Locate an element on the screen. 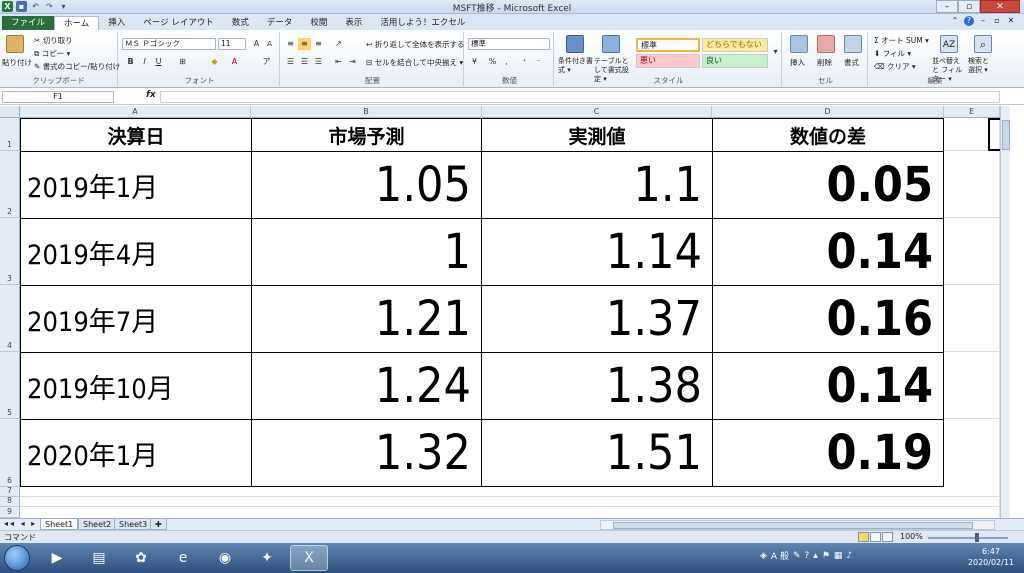 The image size is (1024, 573). tray-app-icon: ◈ is located at coordinates (763, 556).